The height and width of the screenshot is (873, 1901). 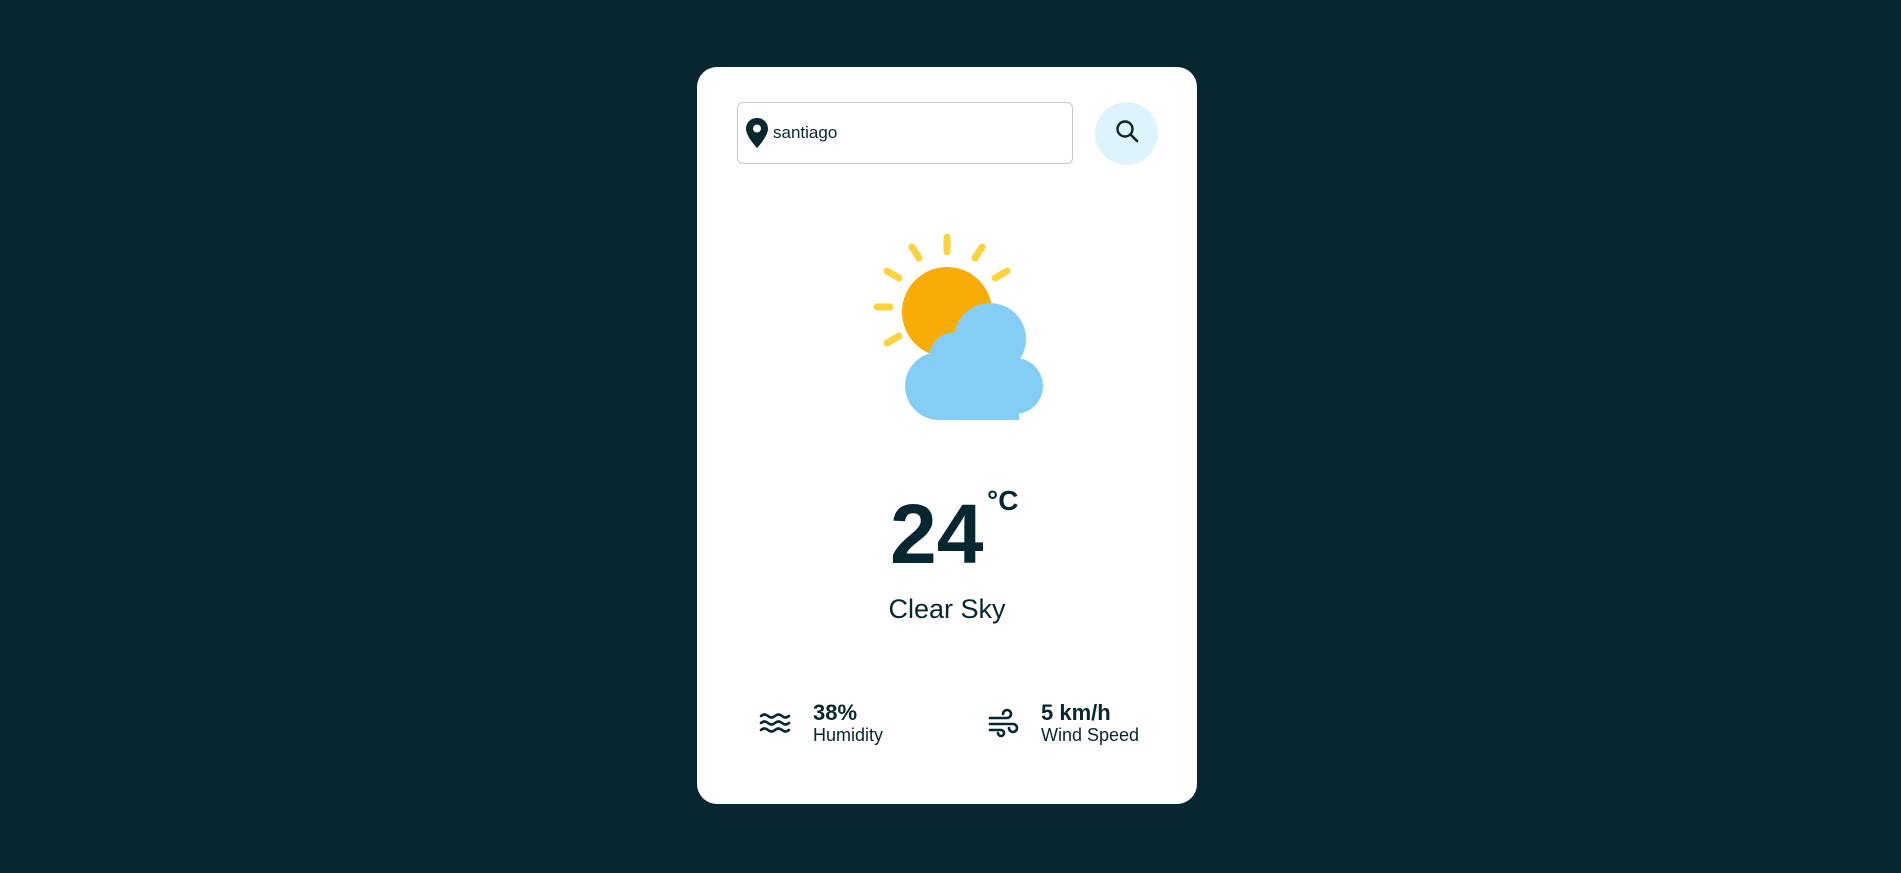 I want to click on humidity-label: Humidity, so click(x=848, y=735).